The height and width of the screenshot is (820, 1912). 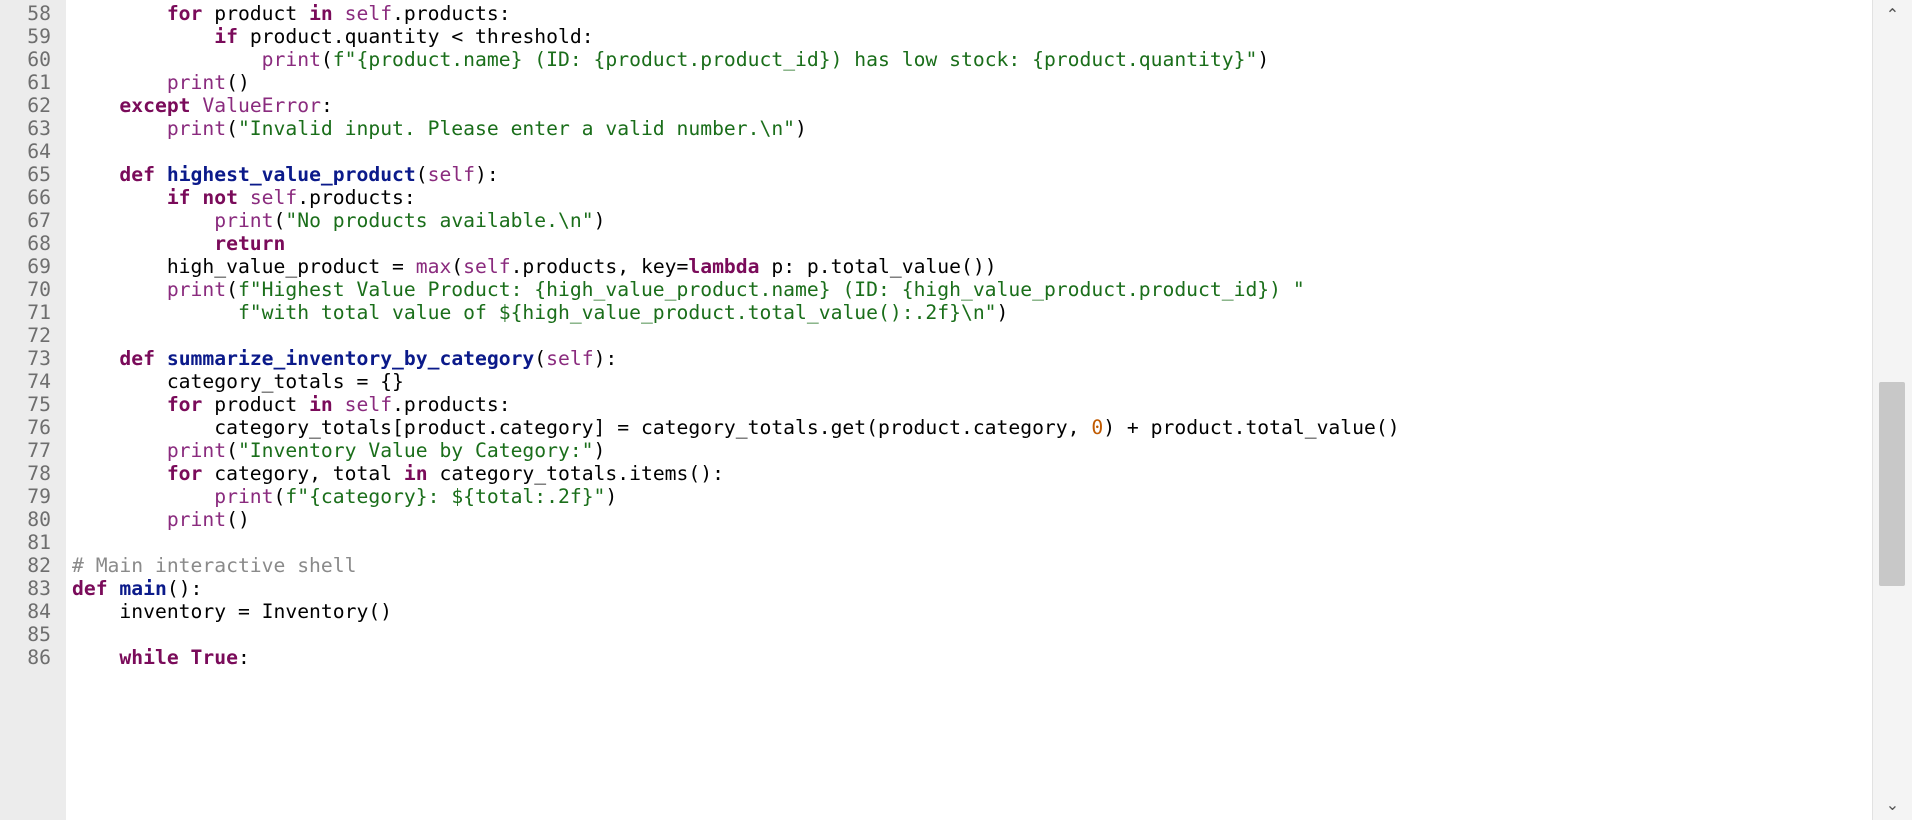 I want to click on code-token-keyword: while, so click(x=149, y=657).